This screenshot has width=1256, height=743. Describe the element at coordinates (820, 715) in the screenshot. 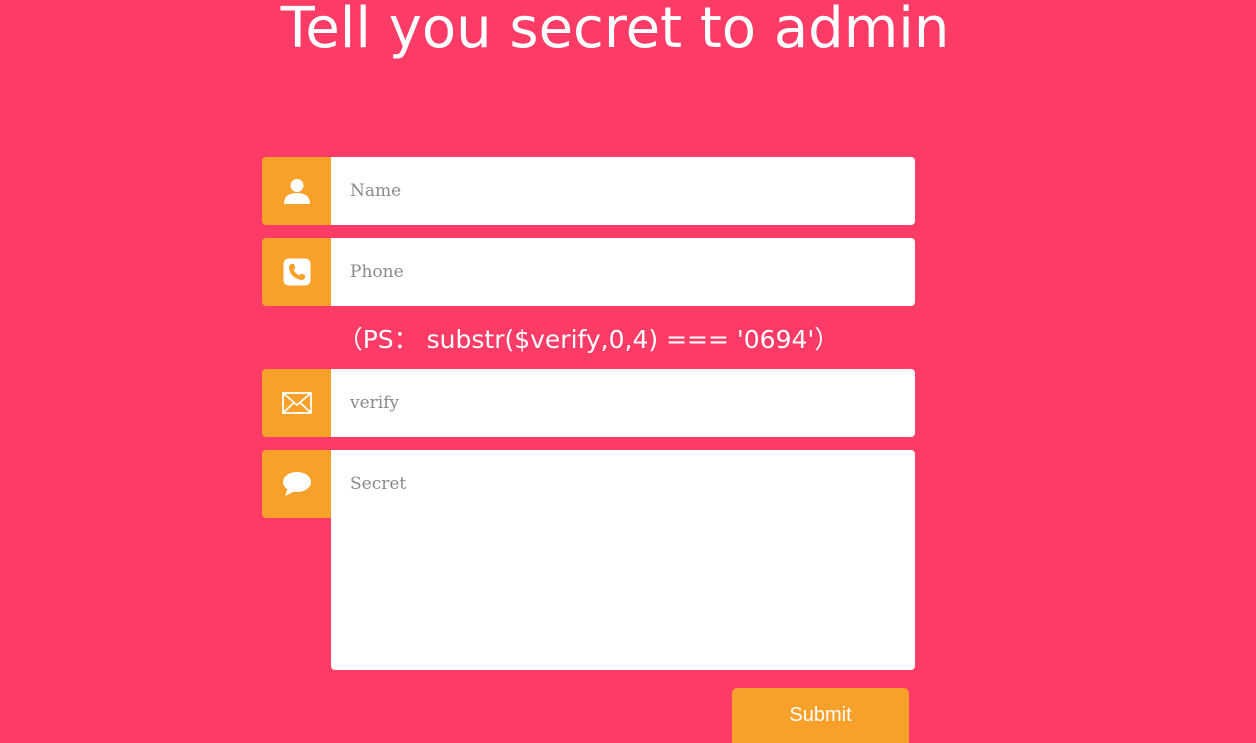

I see `submit-button: Submit` at that location.